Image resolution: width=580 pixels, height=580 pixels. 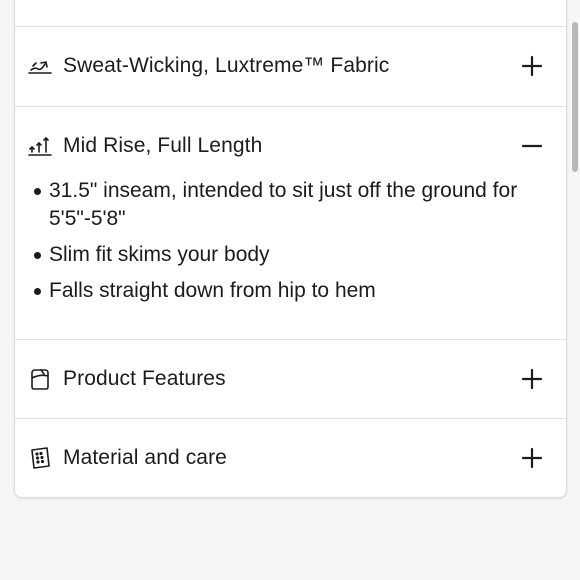 I want to click on accordion-item-mid-rise: Mid Rise, Full Length, so click(x=290, y=146).